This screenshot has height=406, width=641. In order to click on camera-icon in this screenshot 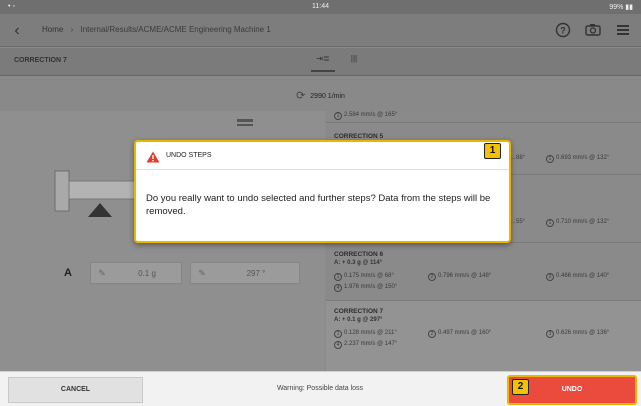, I will do `click(593, 30)`.